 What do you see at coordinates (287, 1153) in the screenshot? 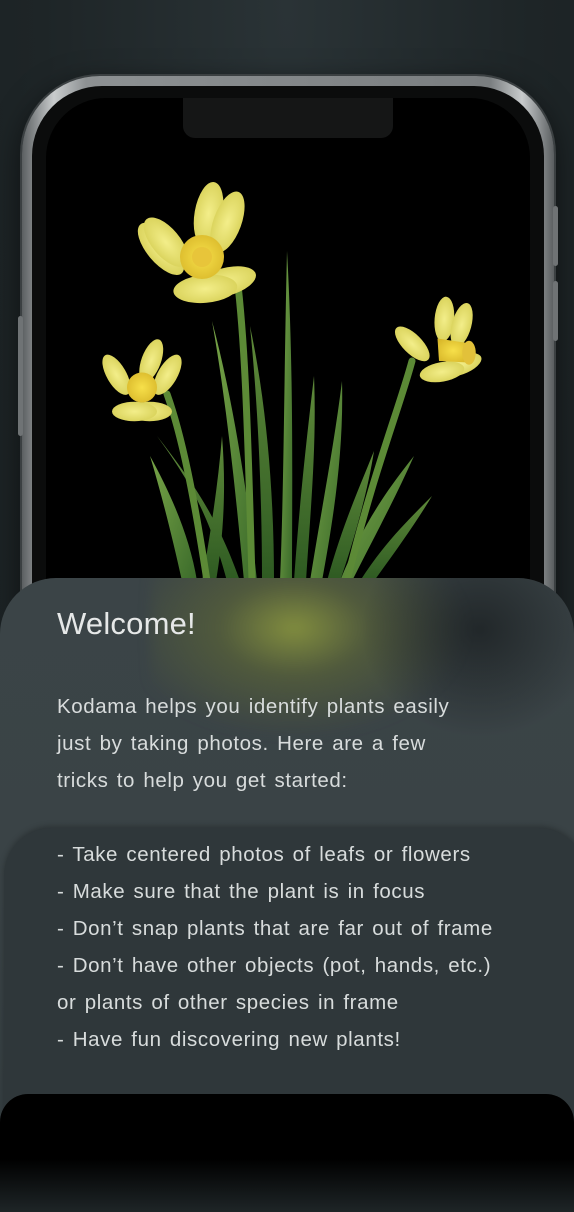
I see `bottom-bar` at bounding box center [287, 1153].